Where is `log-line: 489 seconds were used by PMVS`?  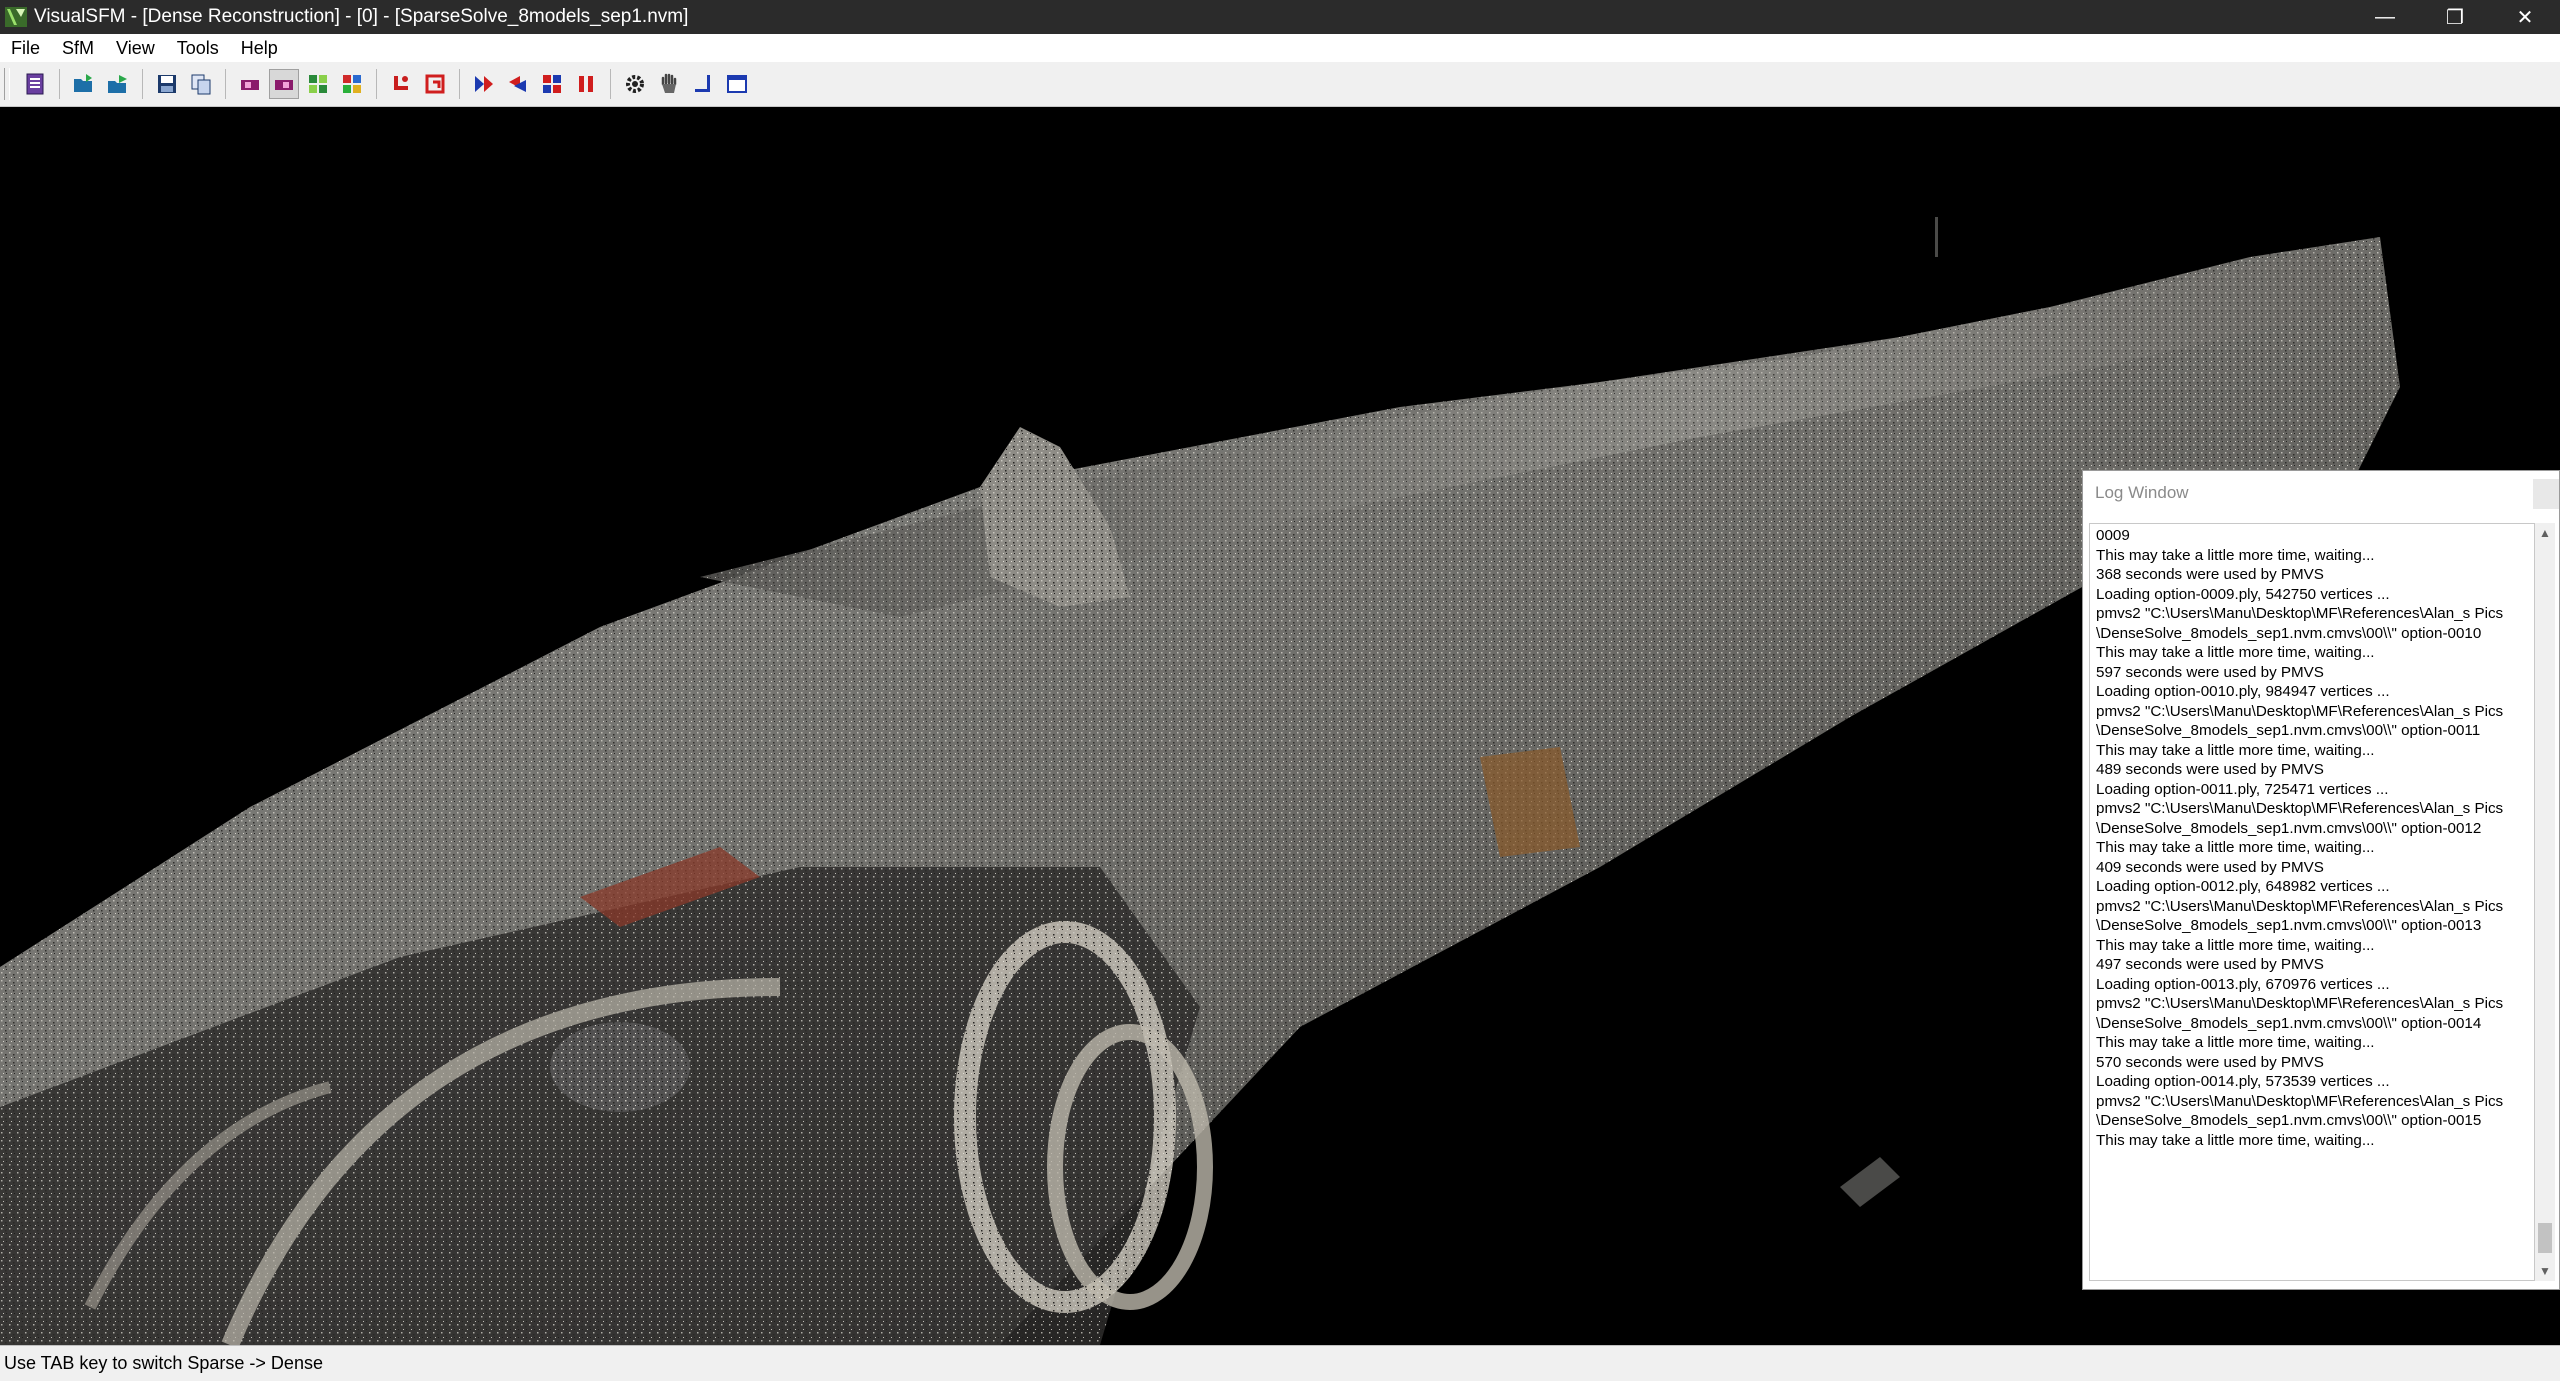
log-line: 489 seconds were used by PMVS is located at coordinates (2210, 769).